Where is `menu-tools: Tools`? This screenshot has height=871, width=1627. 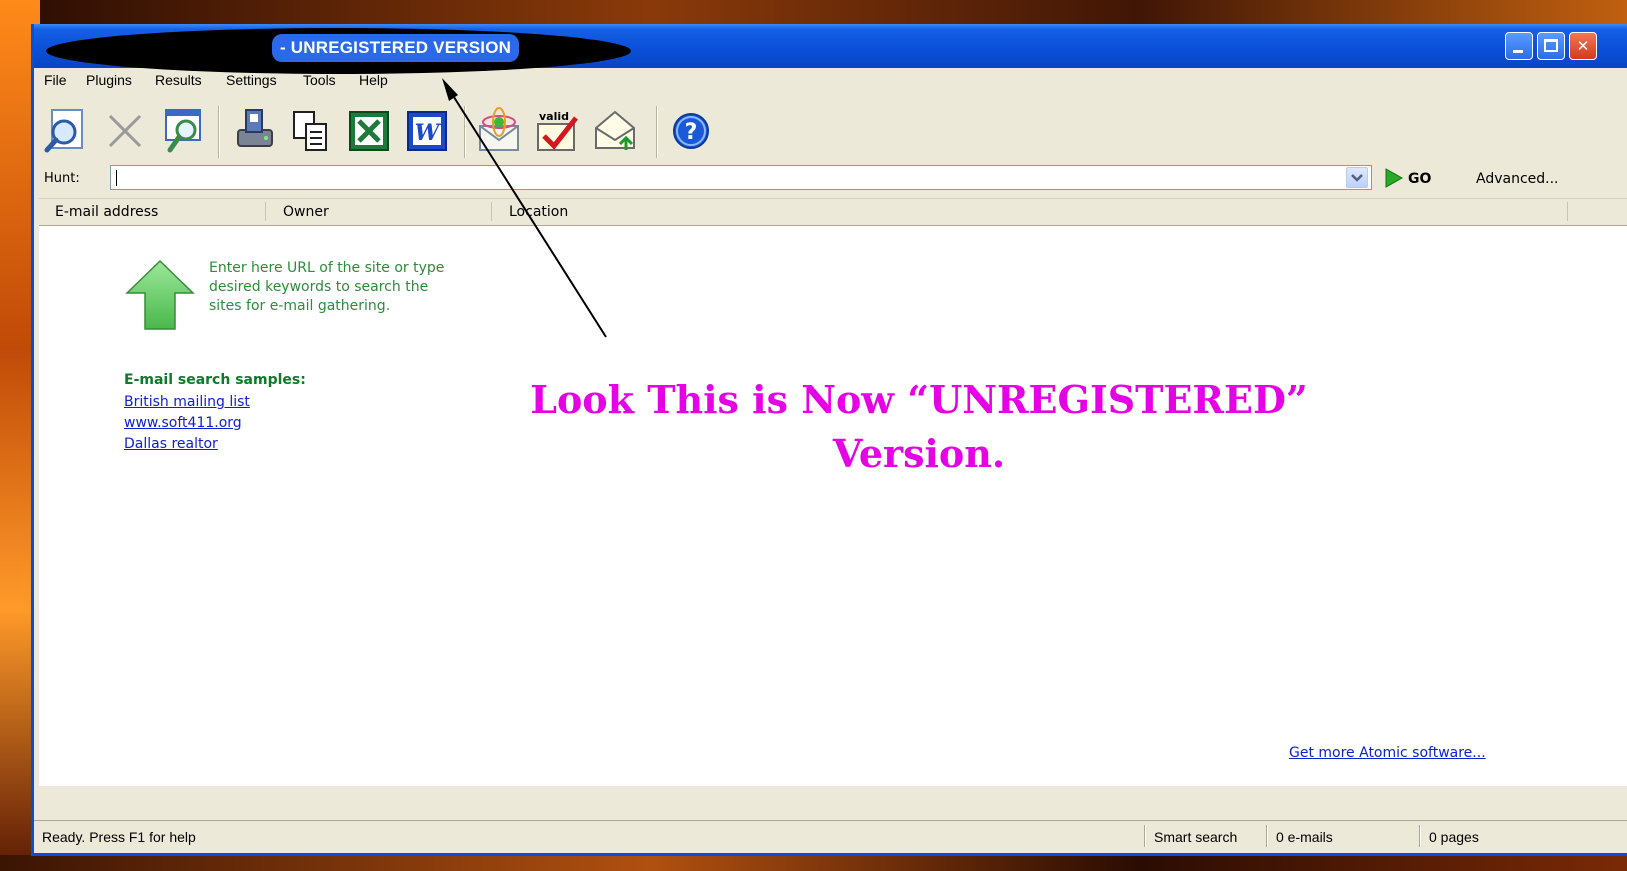 menu-tools: Tools is located at coordinates (319, 80).